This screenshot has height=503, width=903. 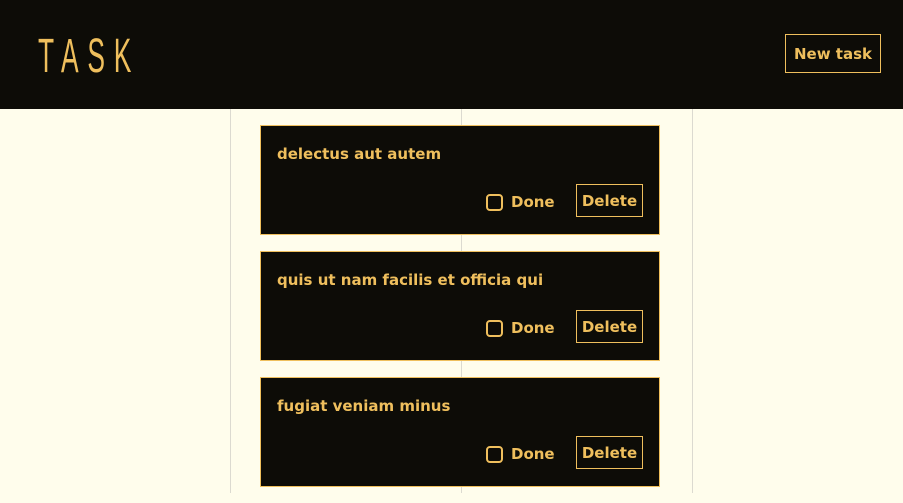 What do you see at coordinates (89, 56) in the screenshot?
I see `app-logo: TASK` at bounding box center [89, 56].